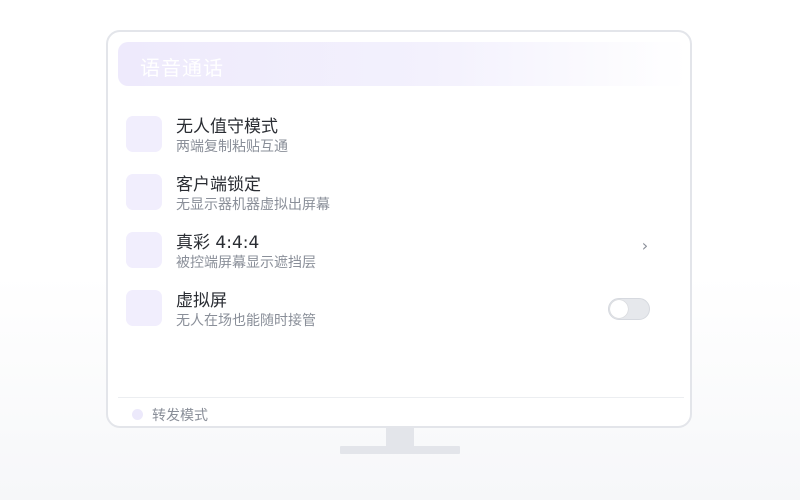 This screenshot has width=800, height=500. I want to click on setting-subtitle: 两端复制粘贴互通, so click(232, 147).